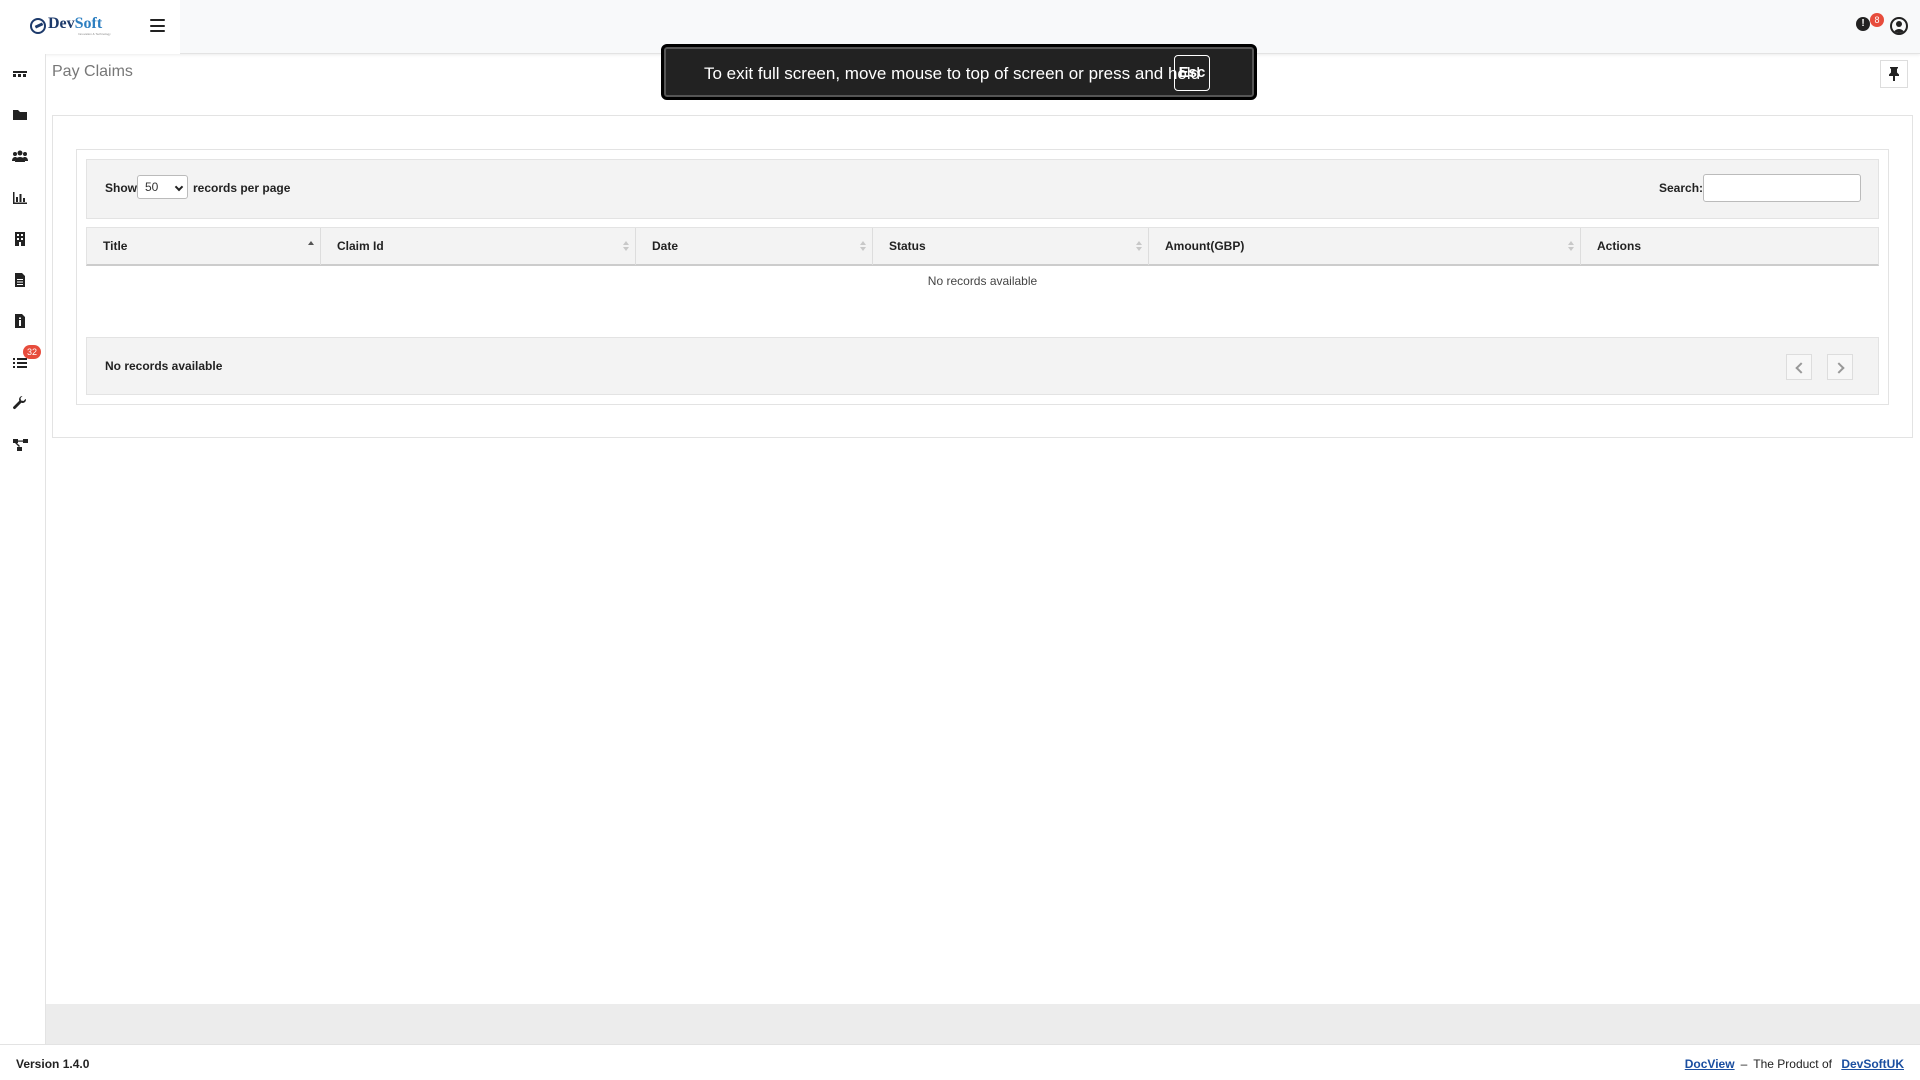  I want to click on sidebar-item-dashboard, so click(20, 74).